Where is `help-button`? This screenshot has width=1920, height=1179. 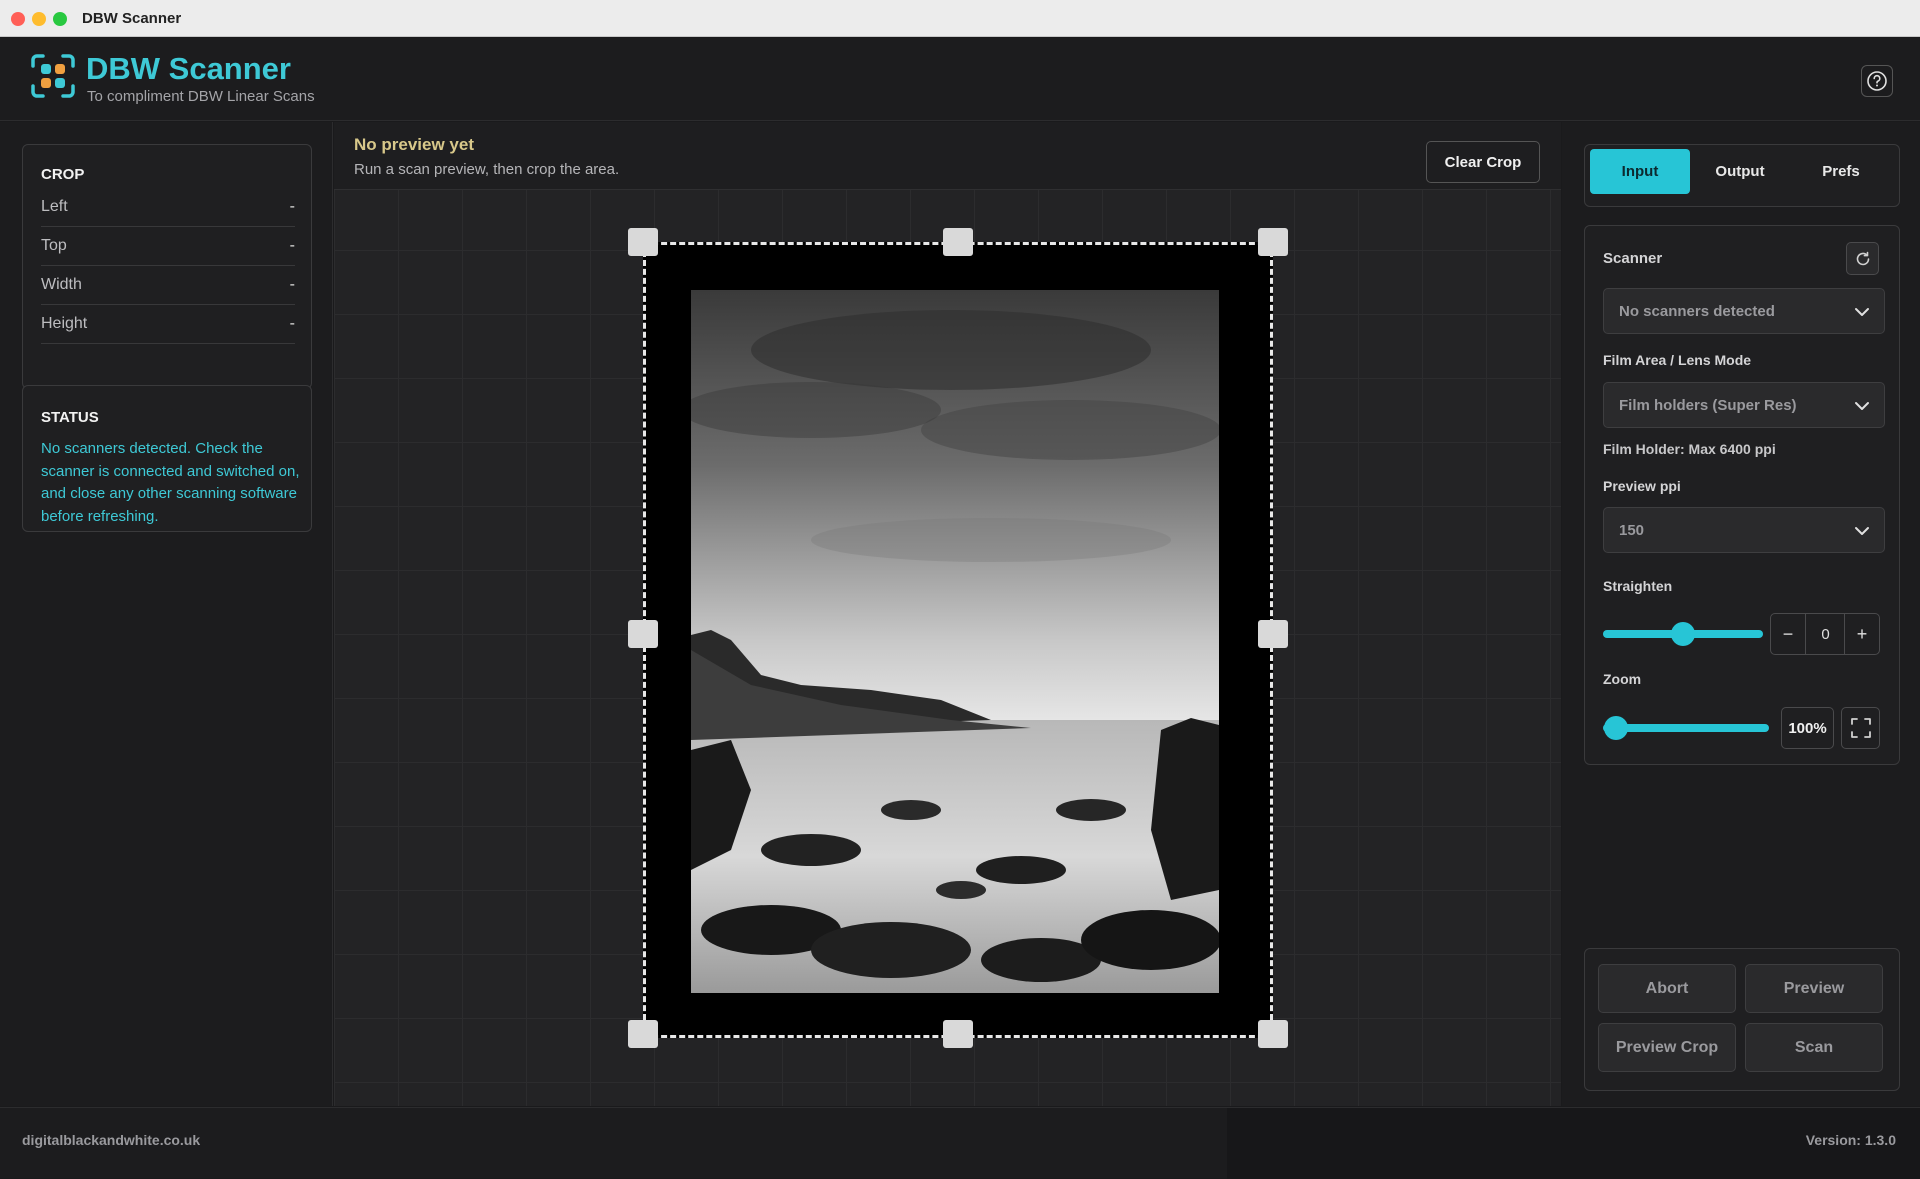 help-button is located at coordinates (1877, 81).